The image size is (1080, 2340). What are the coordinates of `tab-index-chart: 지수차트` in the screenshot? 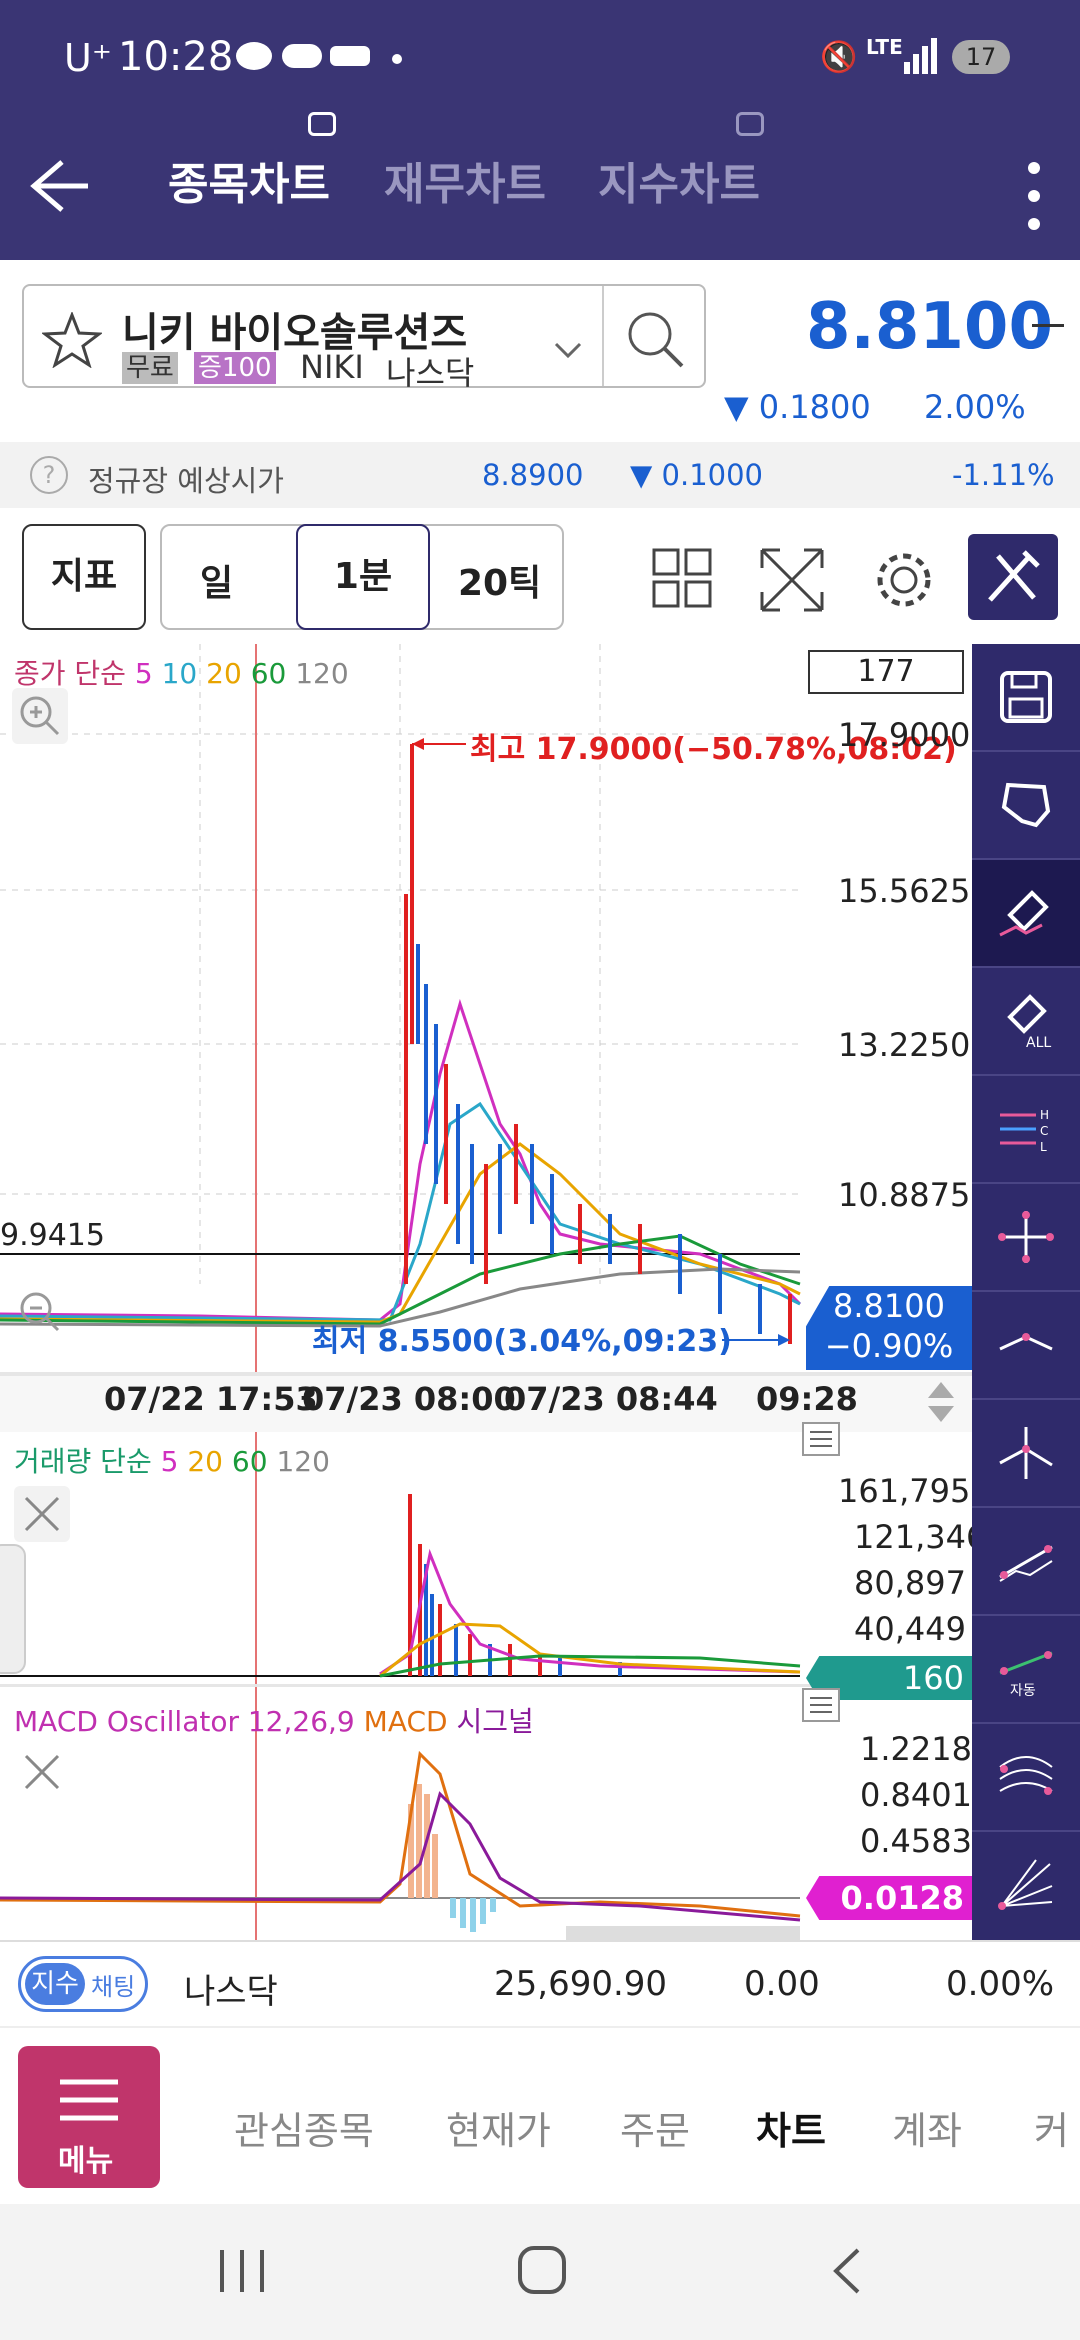 It's located at (679, 180).